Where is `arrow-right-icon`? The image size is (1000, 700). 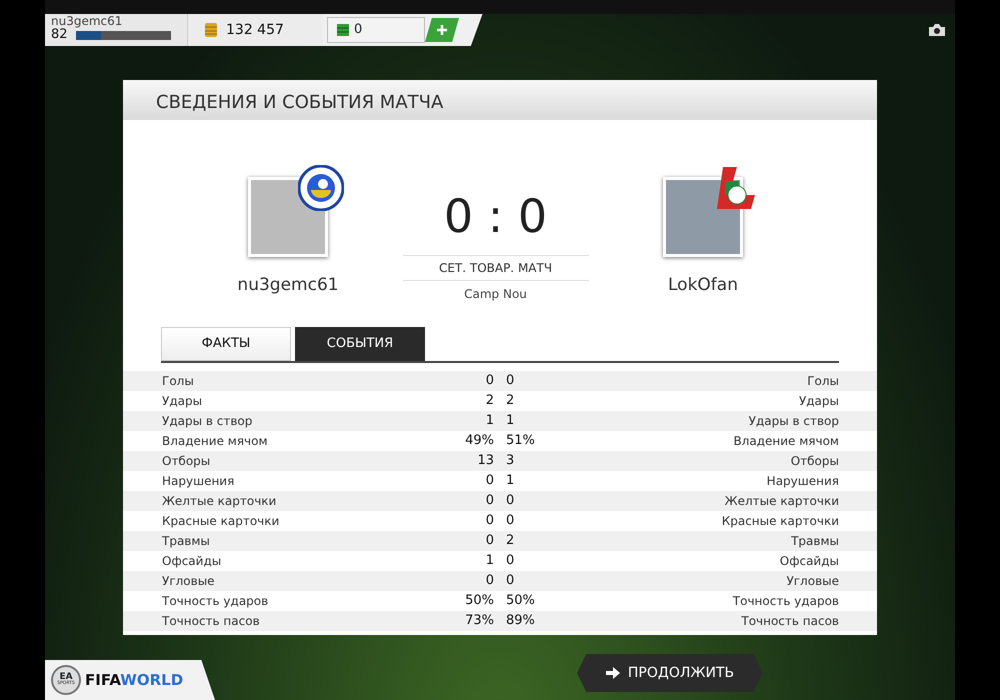 arrow-right-icon is located at coordinates (613, 673).